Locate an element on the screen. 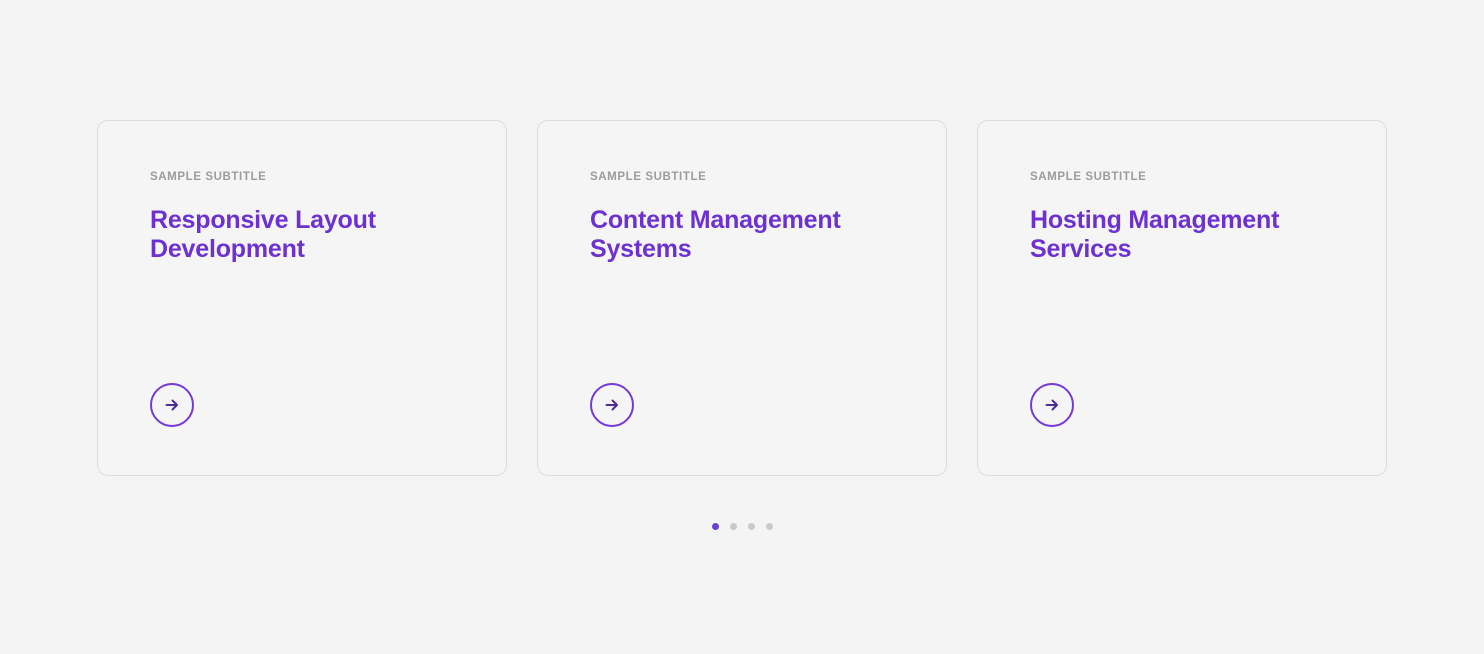 Image resolution: width=1484 pixels, height=654 pixels. carousel-dots is located at coordinates (742, 526).